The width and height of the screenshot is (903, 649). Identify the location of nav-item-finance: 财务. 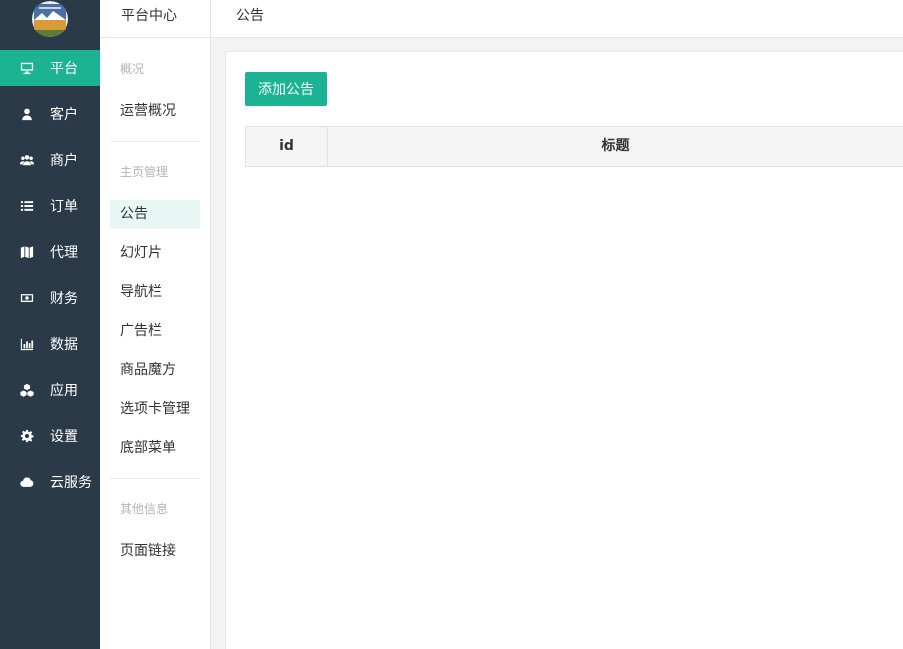
(50, 298).